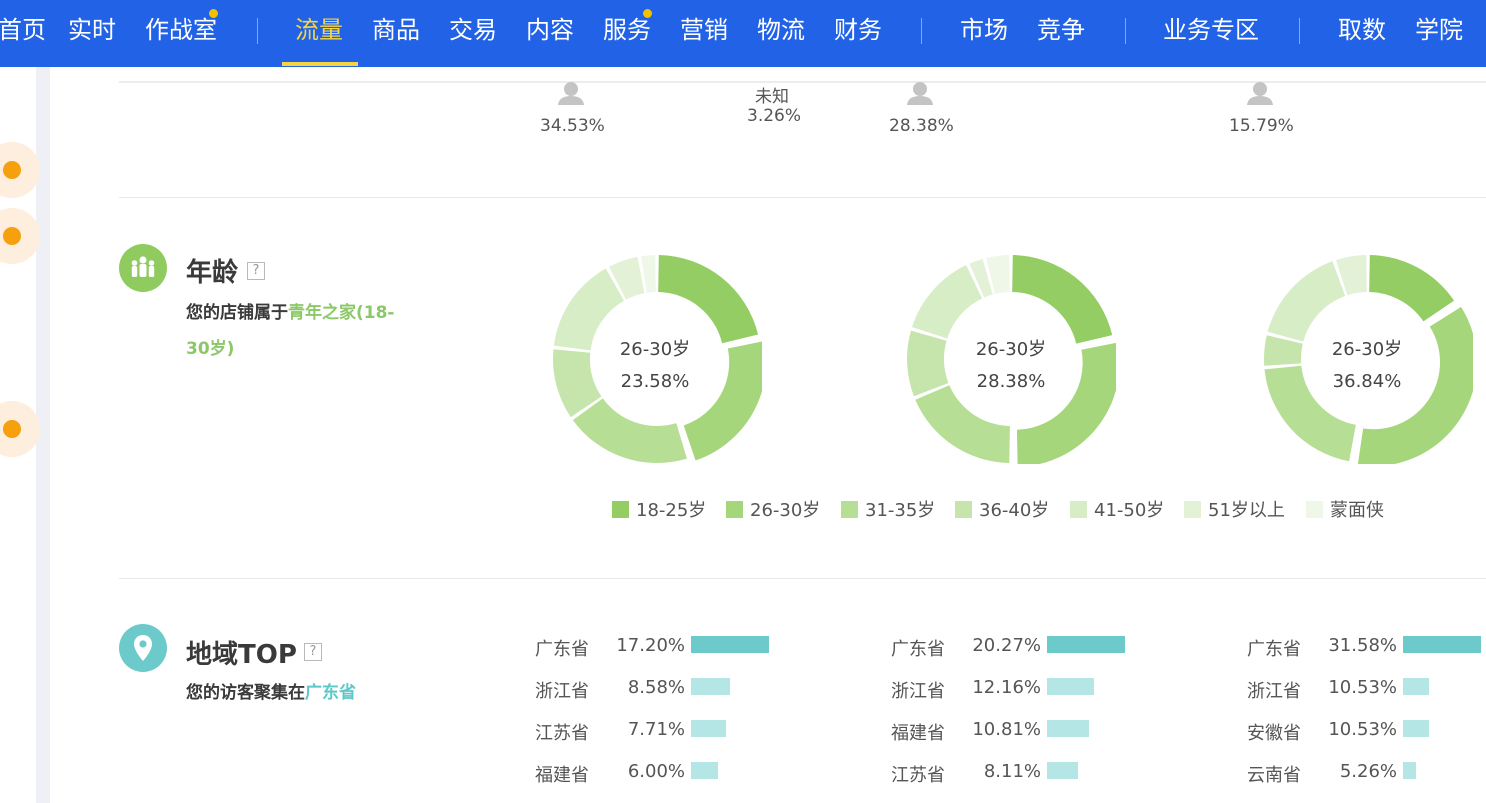  Describe the element at coordinates (1274, 733) in the screenshot. I see `region-name: 安徽省` at that location.